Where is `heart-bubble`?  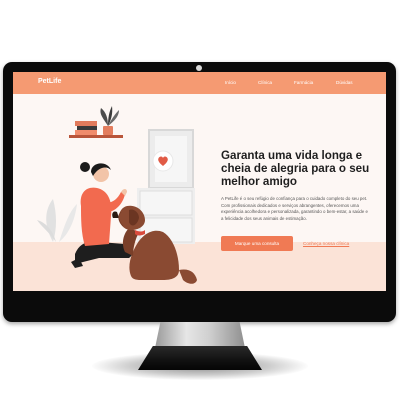 heart-bubble is located at coordinates (163, 161).